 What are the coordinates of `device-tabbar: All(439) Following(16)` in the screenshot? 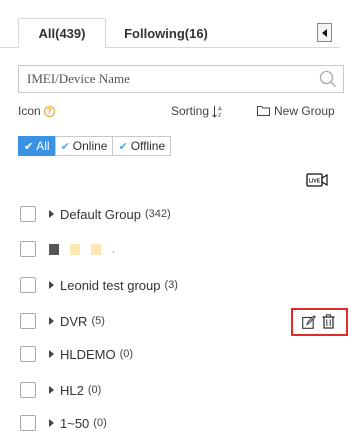 It's located at (175, 24).